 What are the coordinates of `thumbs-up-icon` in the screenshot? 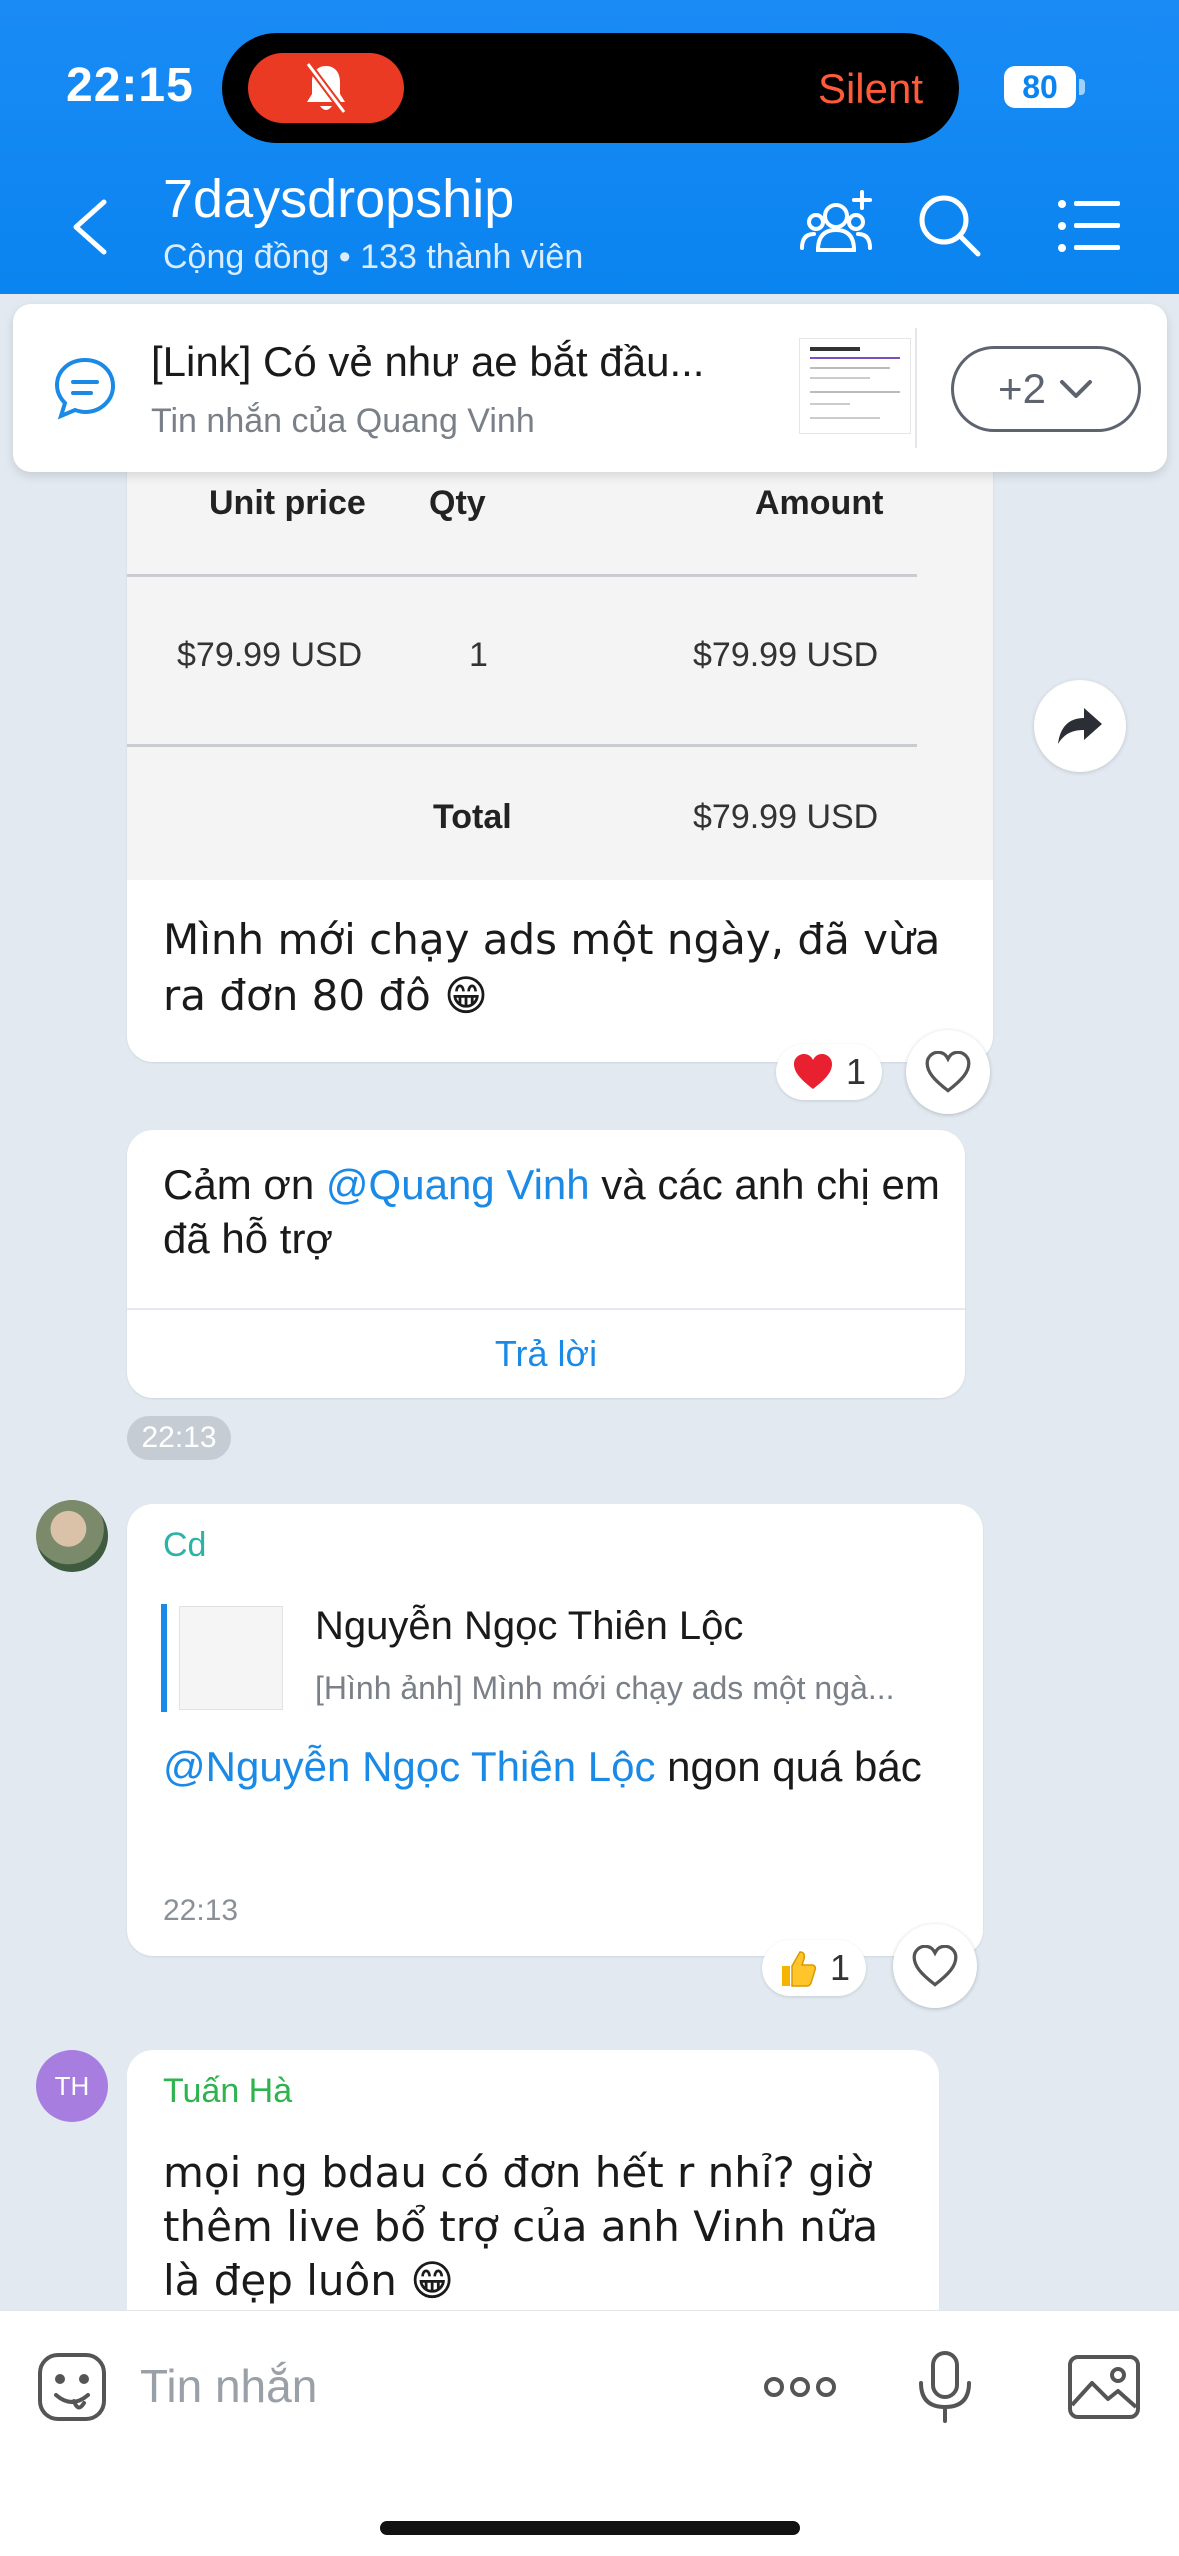 It's located at (799, 1969).